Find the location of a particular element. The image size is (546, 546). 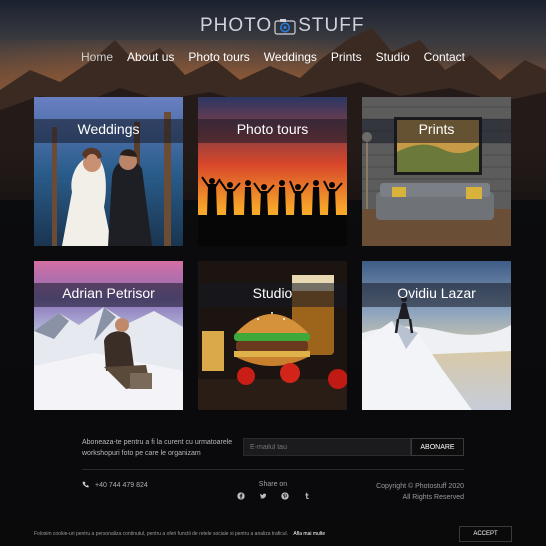

logo-text-right: STUFF is located at coordinates (331, 25).